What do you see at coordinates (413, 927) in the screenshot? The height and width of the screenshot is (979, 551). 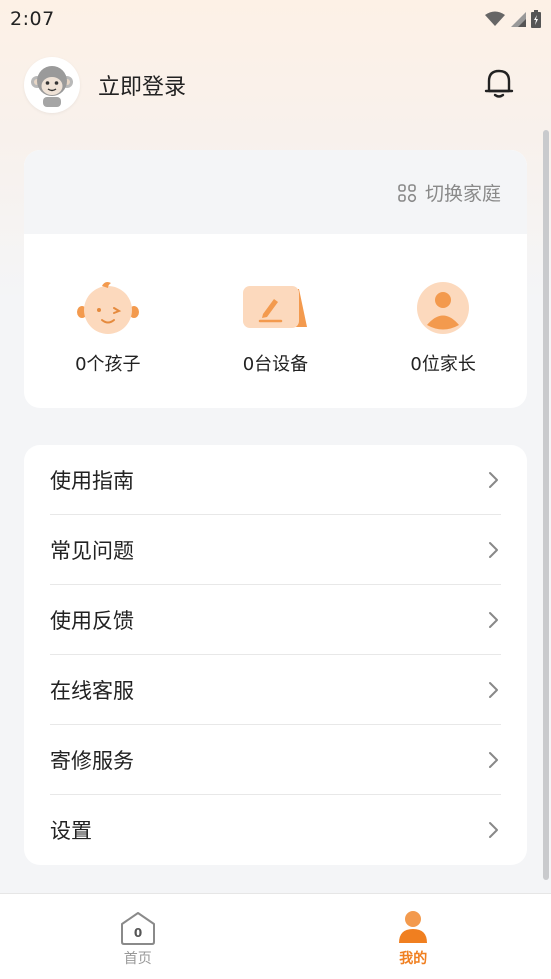 I see `person-icon` at bounding box center [413, 927].